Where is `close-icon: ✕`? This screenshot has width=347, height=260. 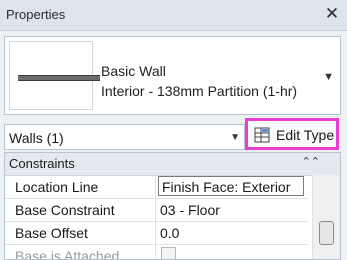
close-icon: ✕ is located at coordinates (332, 14).